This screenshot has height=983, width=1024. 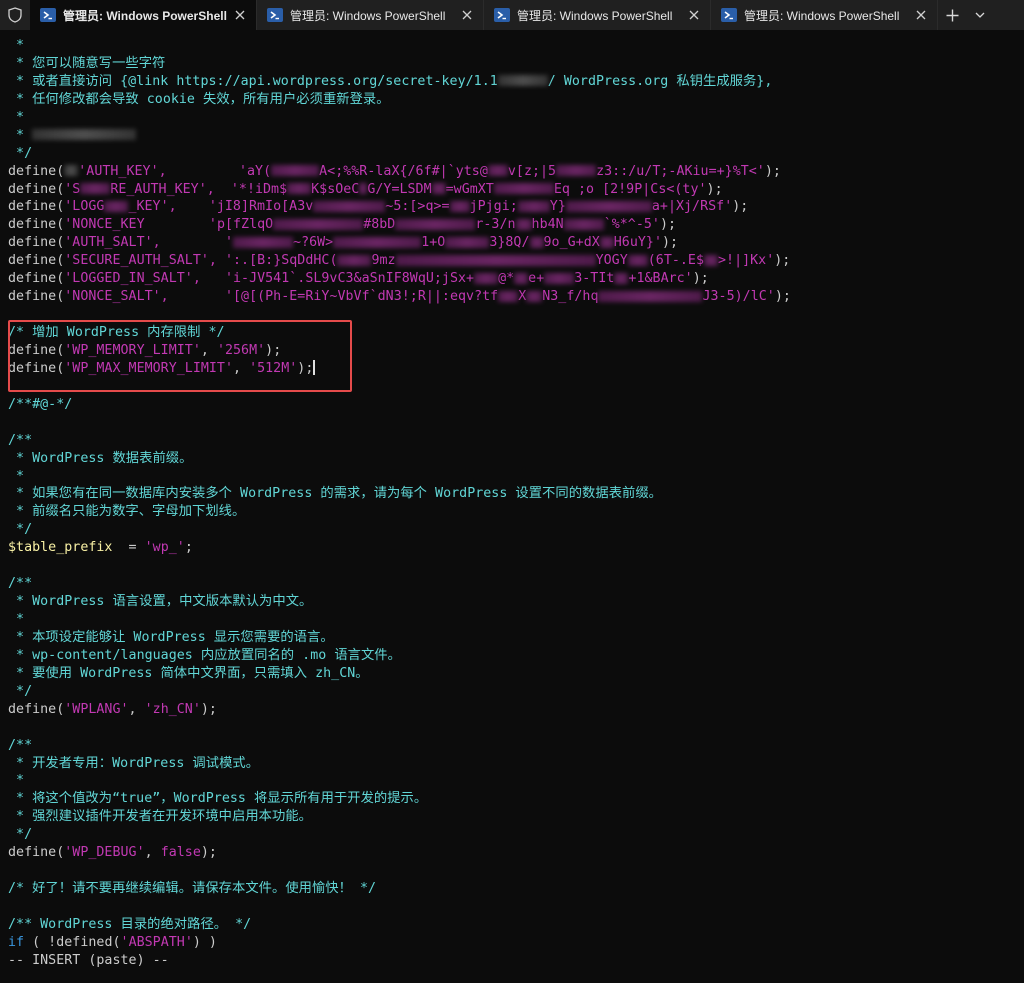 What do you see at coordinates (349, 279) in the screenshot?
I see `code-text: 'i-JV541`.SL9vC3&aSnIF8WqU;jSx+` at bounding box center [349, 279].